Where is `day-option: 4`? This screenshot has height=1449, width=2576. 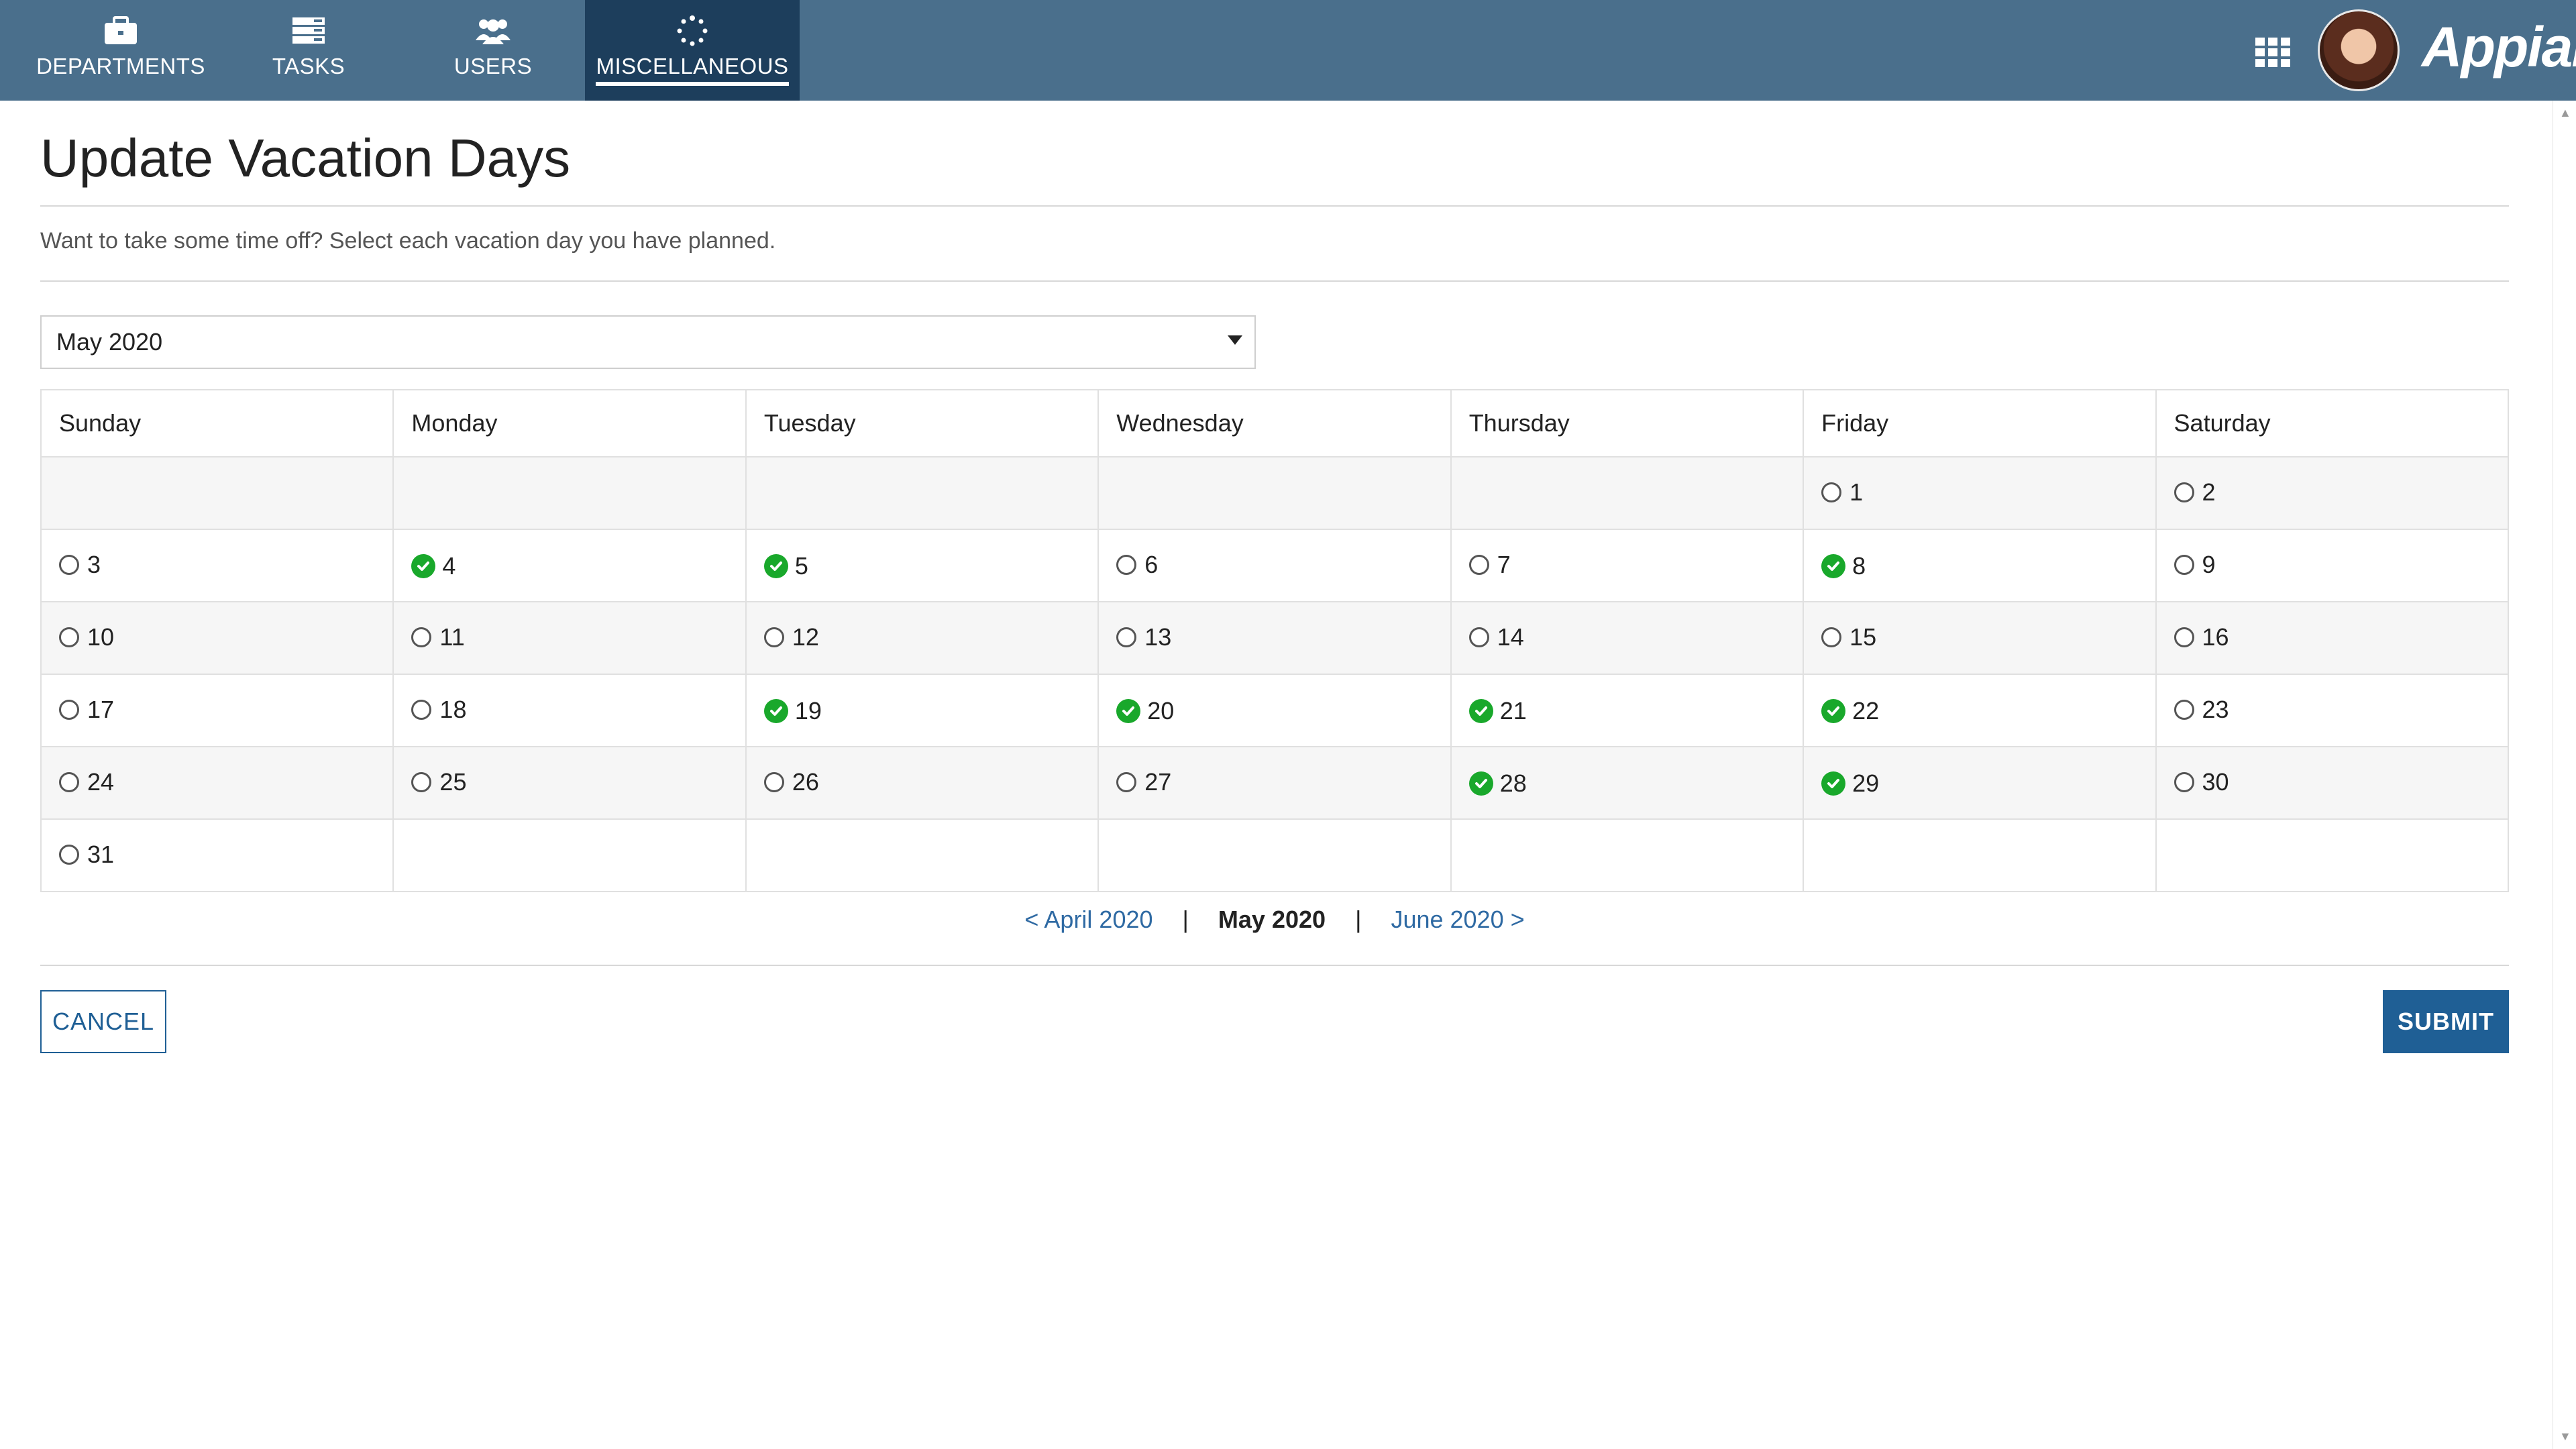 day-option: 4 is located at coordinates (433, 566).